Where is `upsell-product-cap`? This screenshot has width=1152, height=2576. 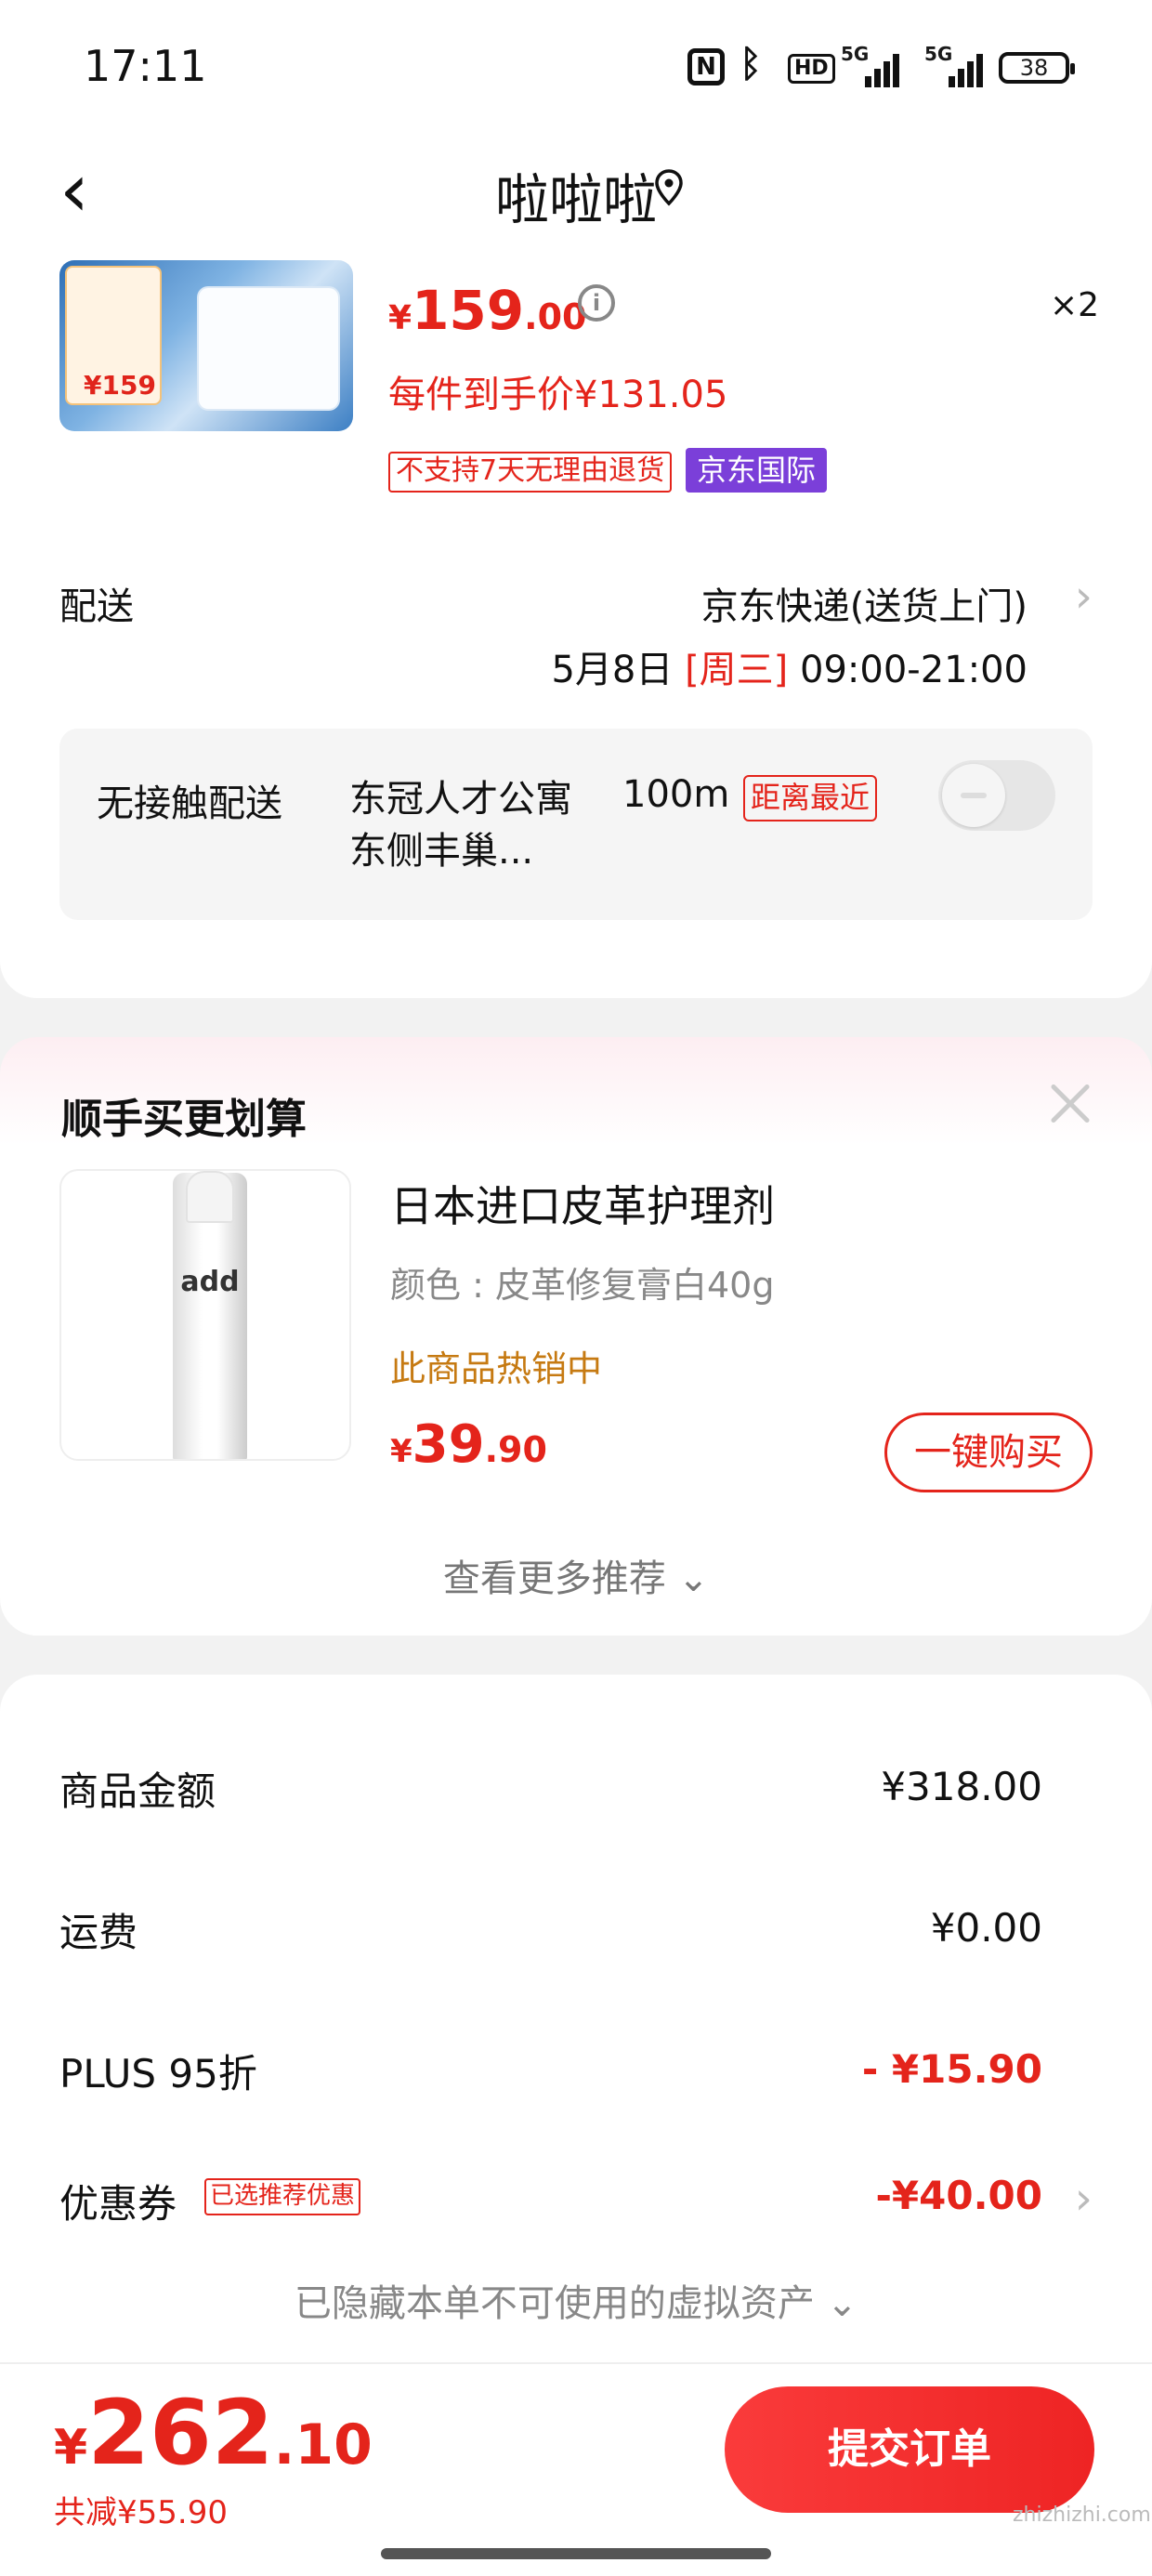 upsell-product-cap is located at coordinates (210, 1197).